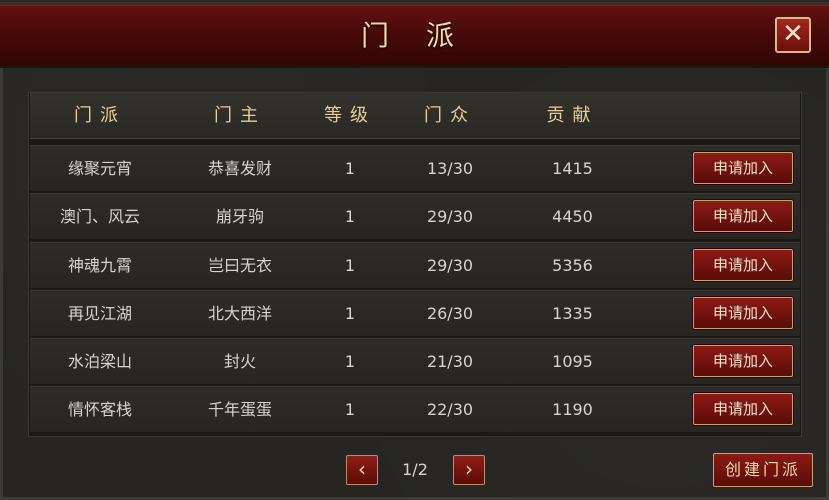  What do you see at coordinates (572, 115) in the screenshot?
I see `header-contribution: 贡献` at bounding box center [572, 115].